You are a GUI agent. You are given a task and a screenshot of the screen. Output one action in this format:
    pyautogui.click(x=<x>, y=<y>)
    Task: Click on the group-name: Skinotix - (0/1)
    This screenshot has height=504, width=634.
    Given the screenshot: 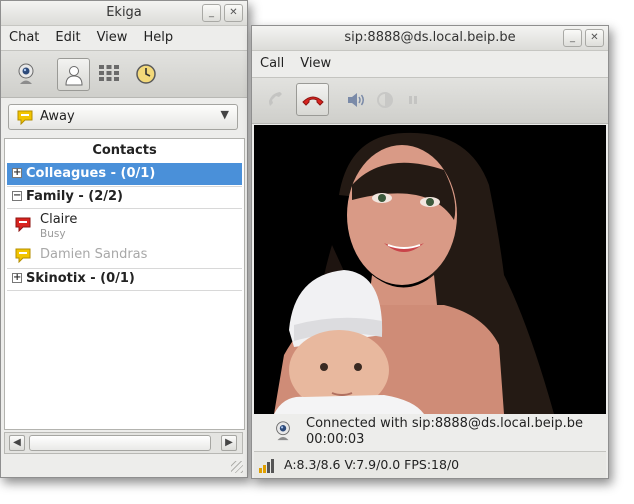 What is the action you would take?
    pyautogui.click(x=80, y=278)
    